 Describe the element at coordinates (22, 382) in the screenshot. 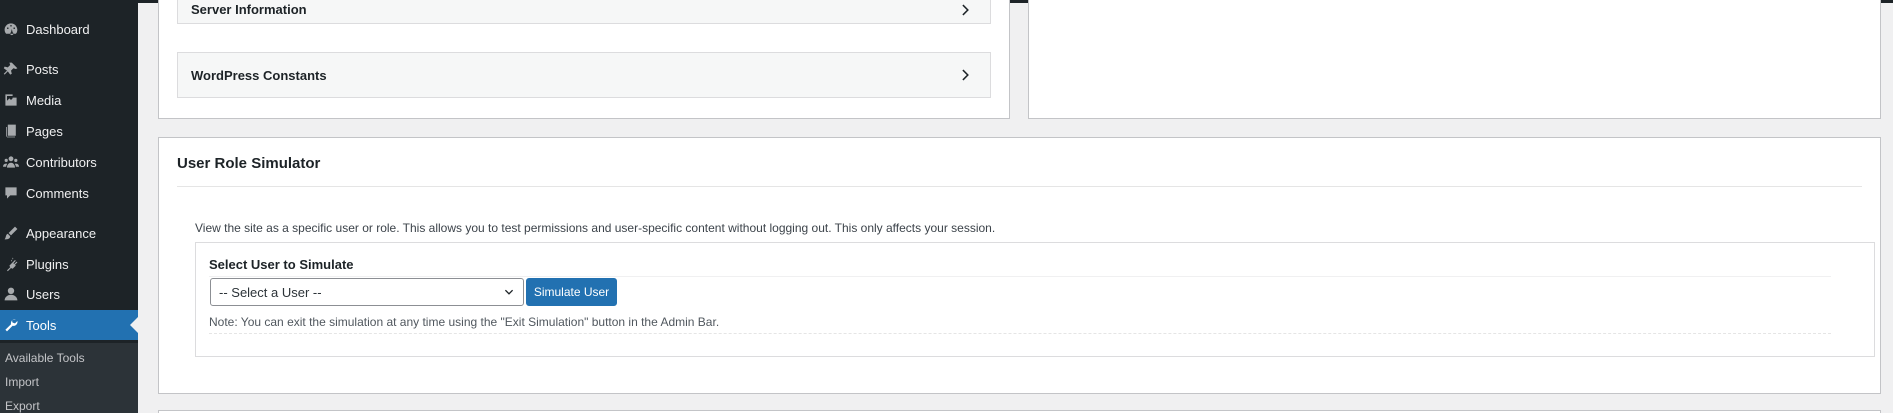

I see `submenu-import: Import` at that location.